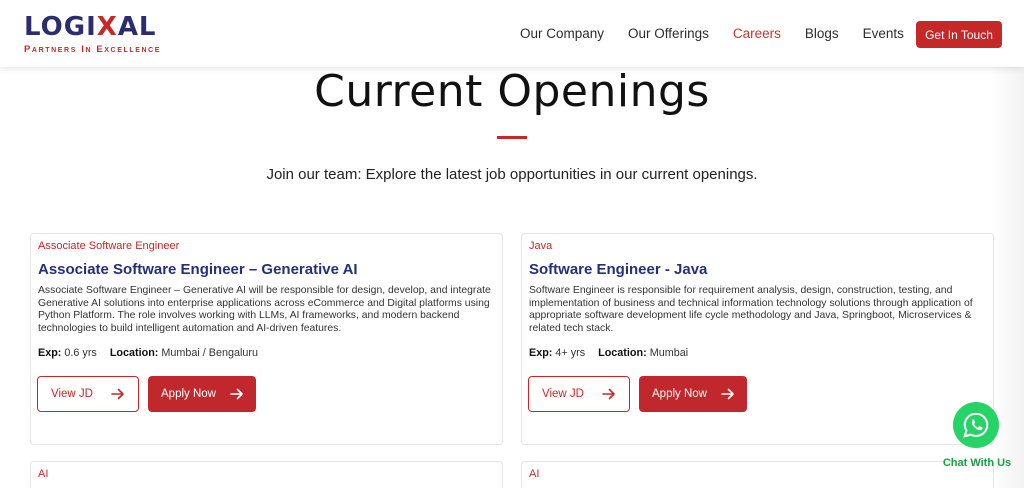  Describe the element at coordinates (883, 33) in the screenshot. I see `nav-events: Events` at that location.